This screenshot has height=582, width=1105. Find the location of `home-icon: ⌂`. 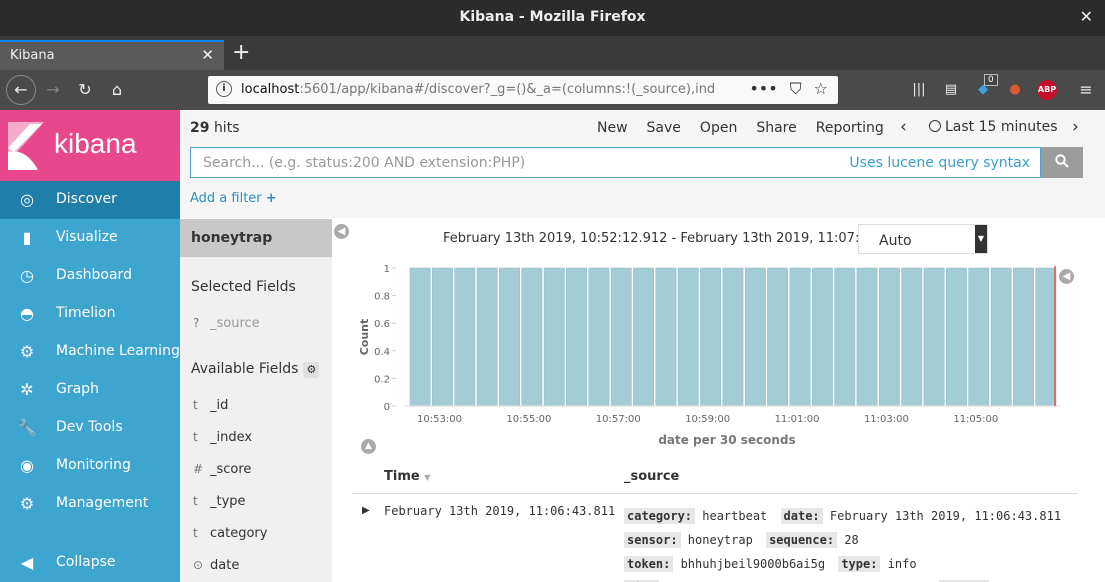

home-icon: ⌂ is located at coordinates (117, 90).